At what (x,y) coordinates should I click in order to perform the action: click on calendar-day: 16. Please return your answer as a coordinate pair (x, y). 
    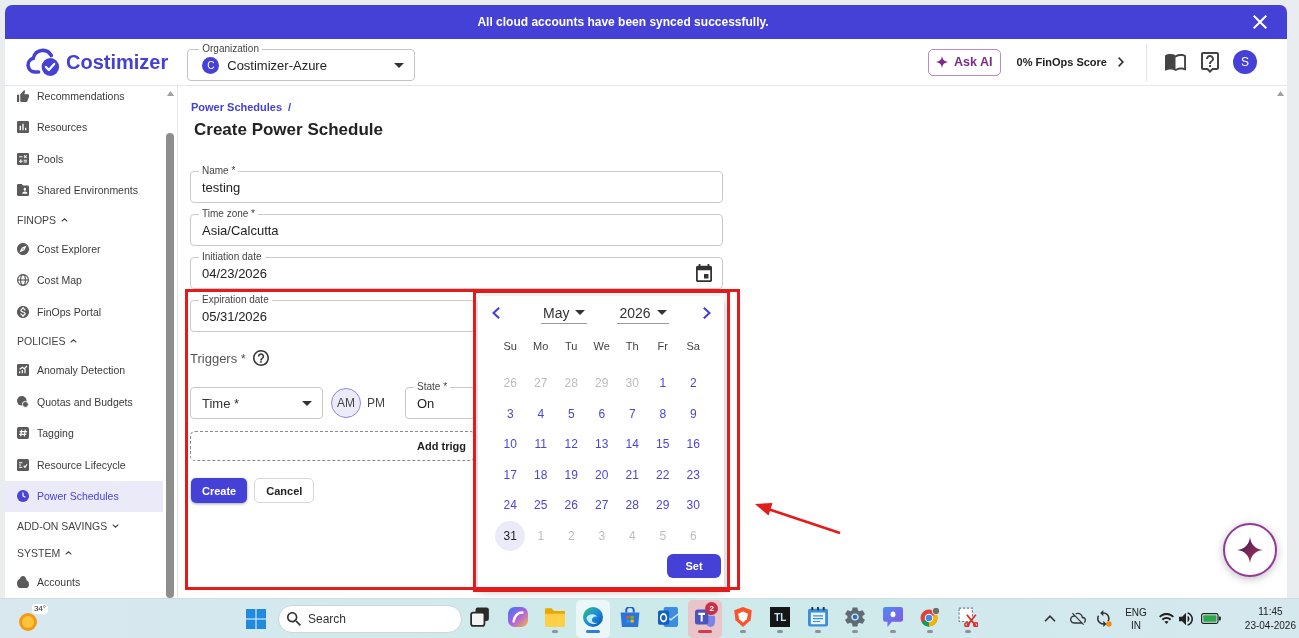
    Looking at the image, I should click on (693, 444).